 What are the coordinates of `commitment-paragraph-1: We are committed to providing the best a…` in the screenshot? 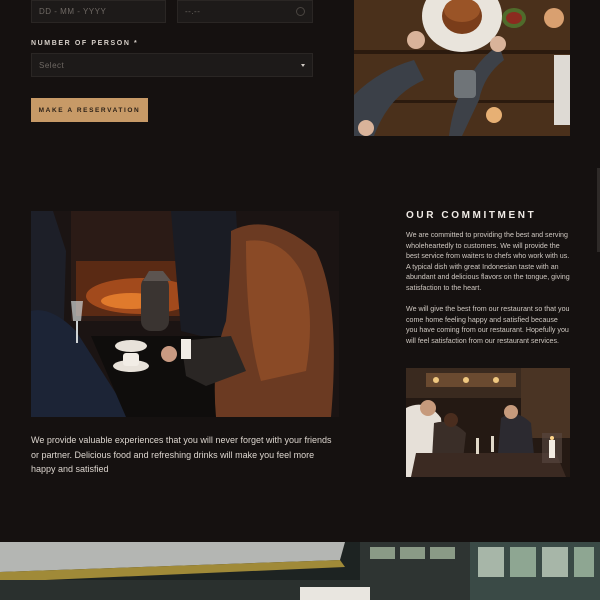 It's located at (488, 261).